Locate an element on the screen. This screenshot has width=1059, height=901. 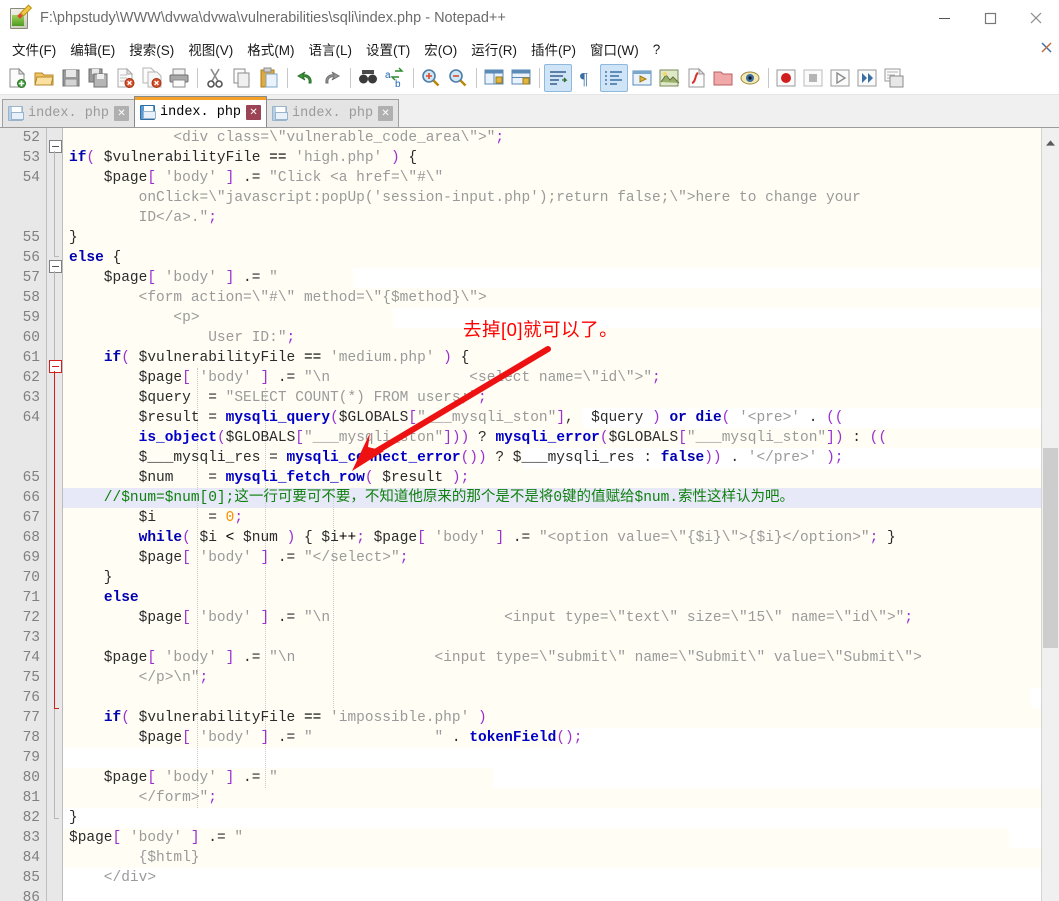
menu-item-format: 格式(M) is located at coordinates (270, 49).